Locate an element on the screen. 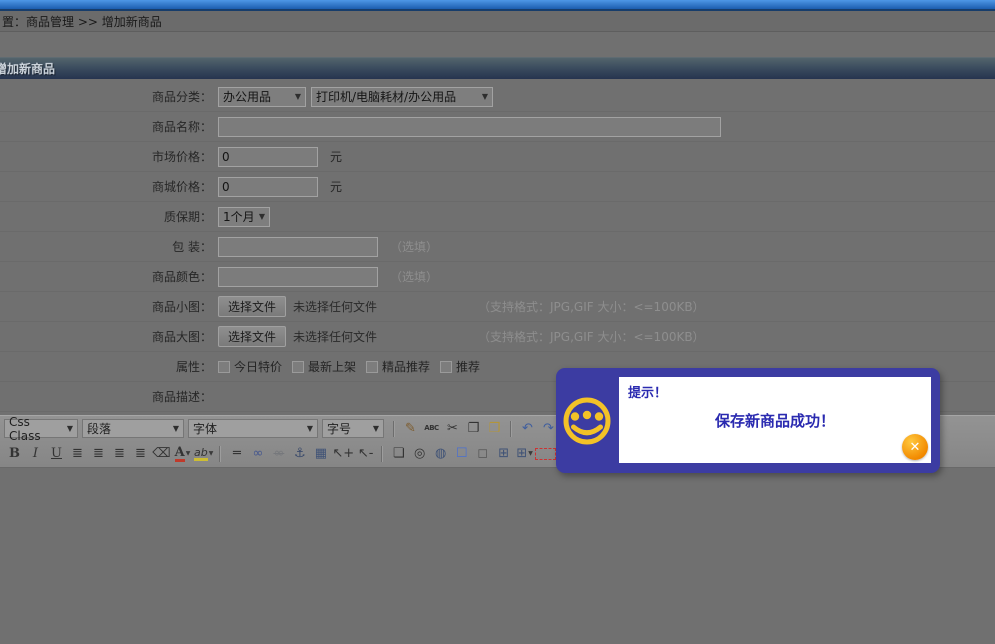 The width and height of the screenshot is (995, 644). checkbox-recommend is located at coordinates (446, 366).